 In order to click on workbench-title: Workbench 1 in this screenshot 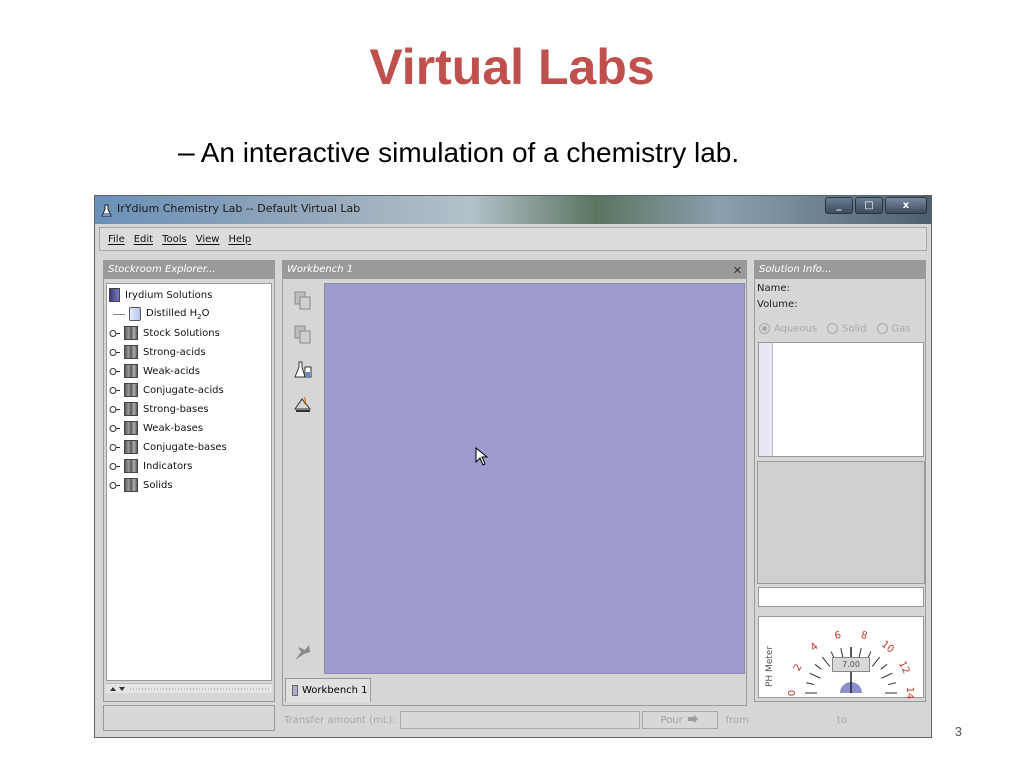, I will do `click(320, 269)`.